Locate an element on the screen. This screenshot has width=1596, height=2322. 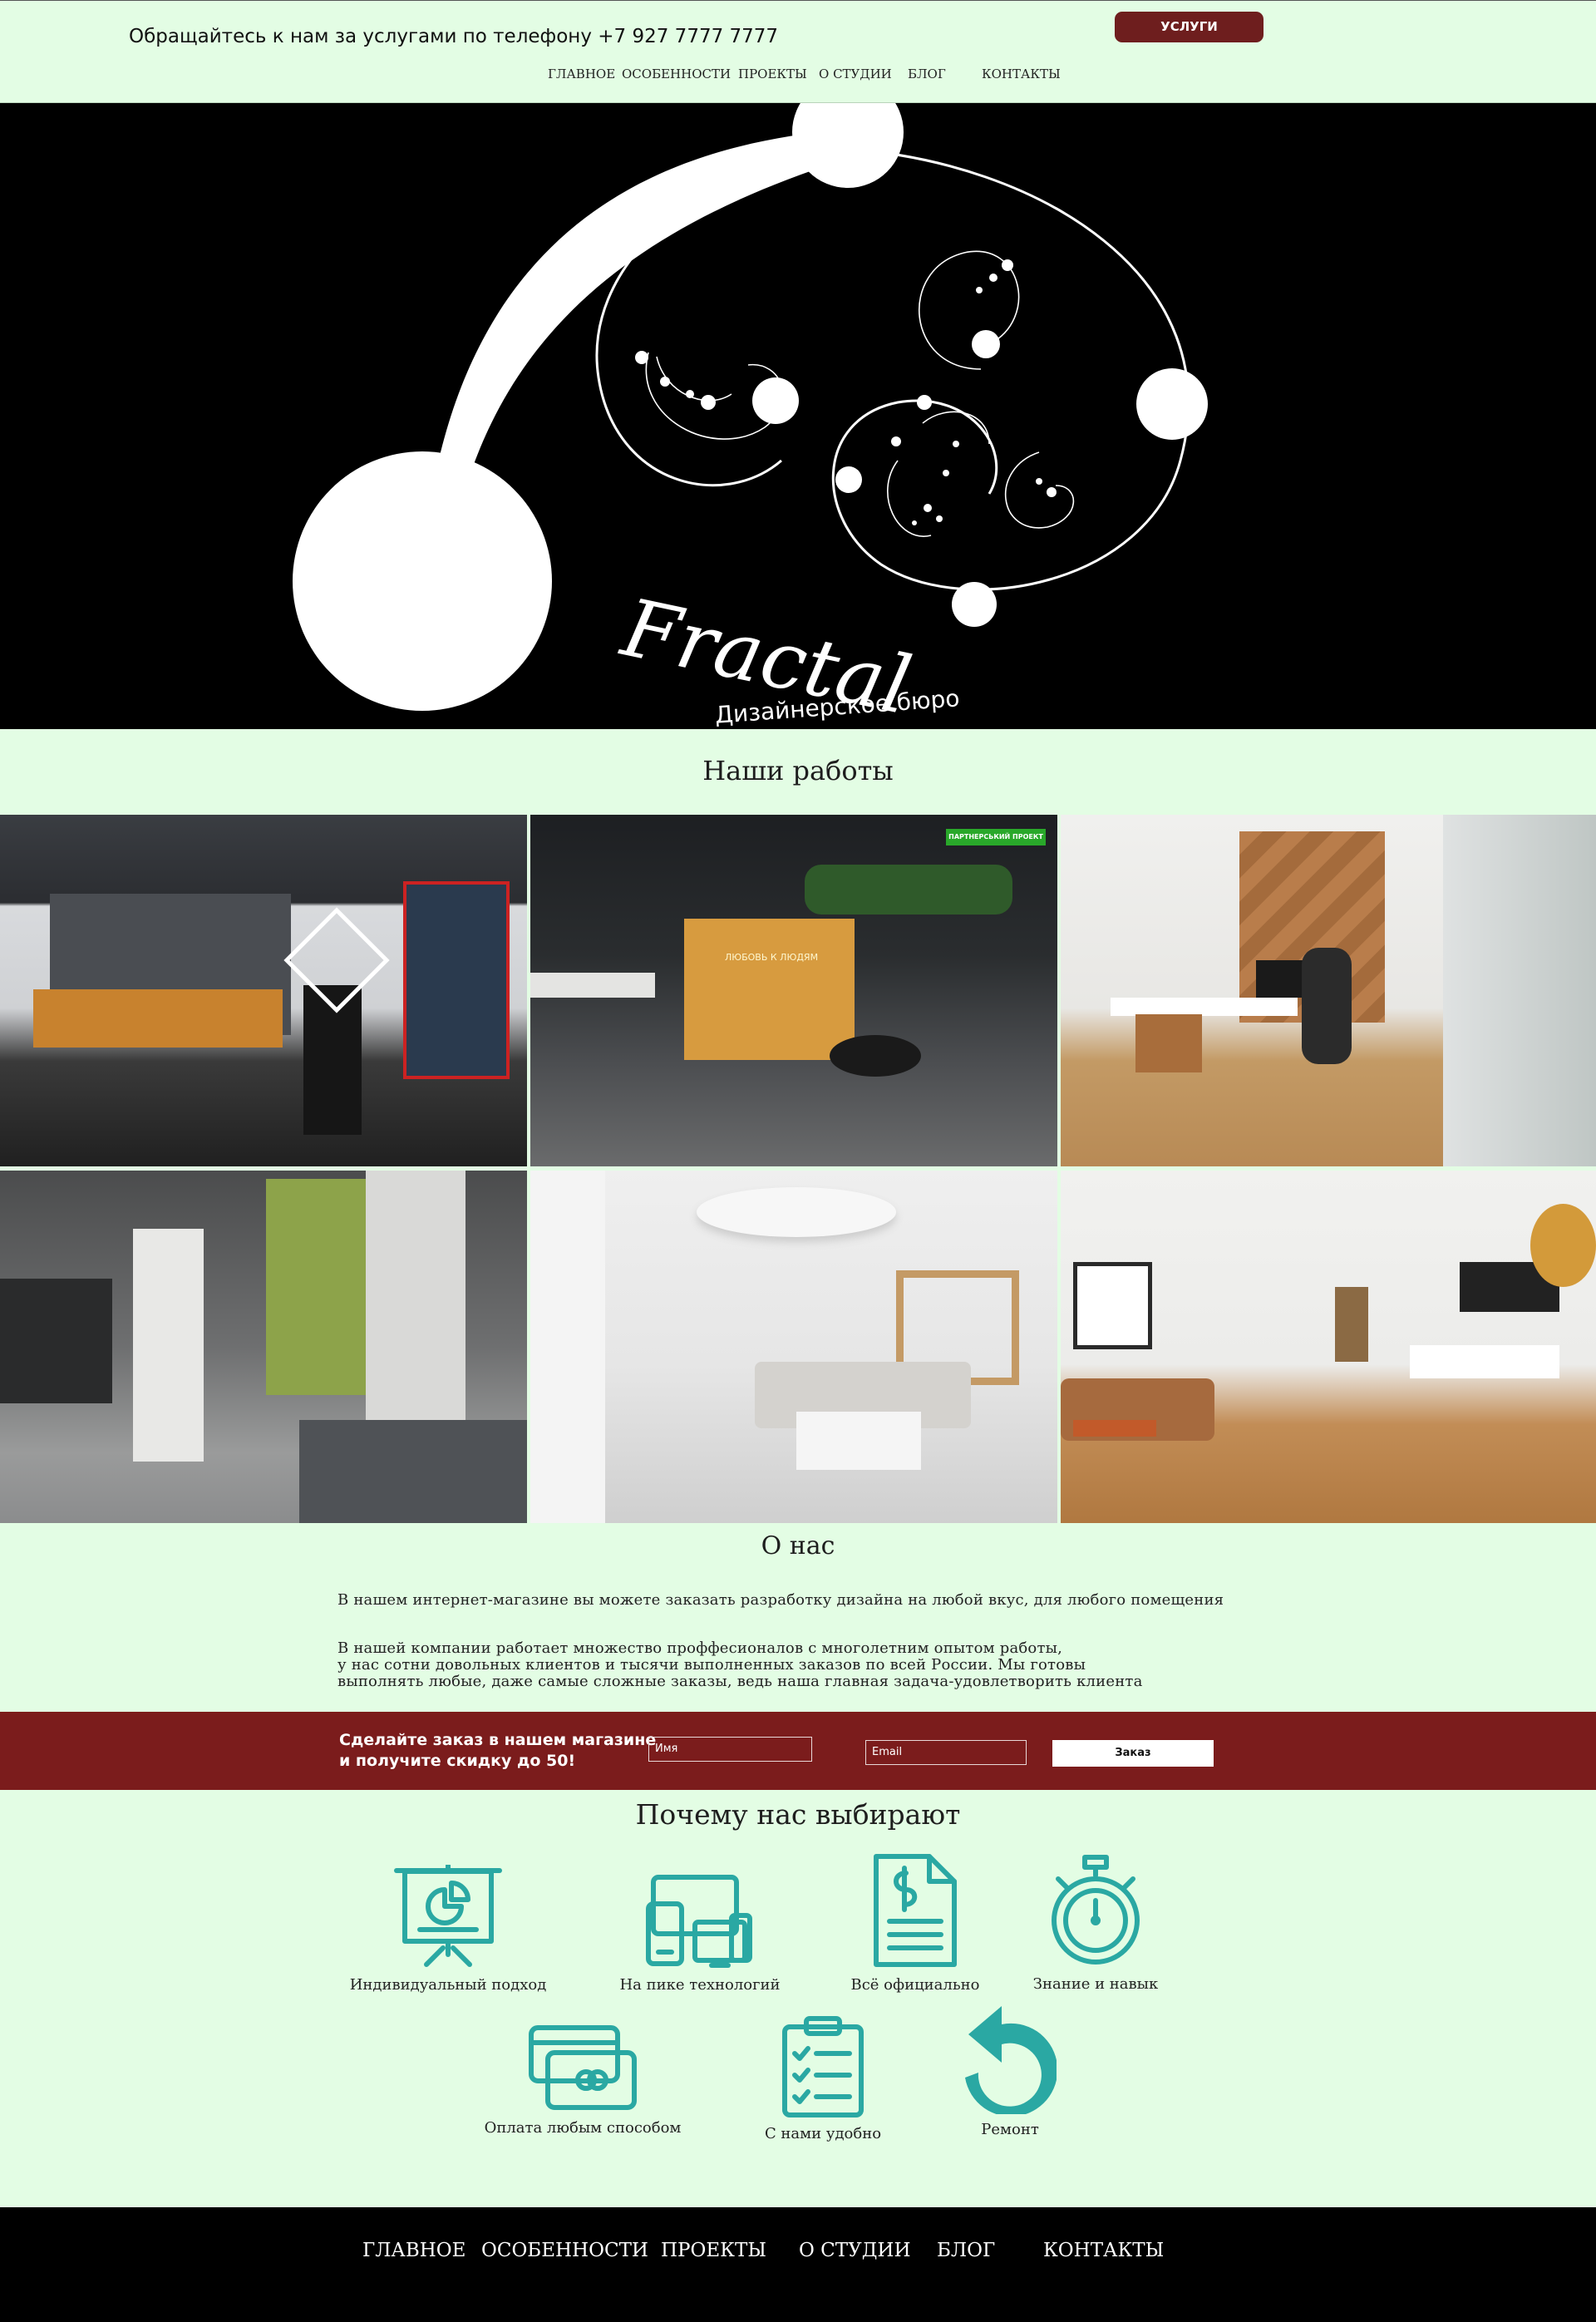
nav-item-features: ОСОБЕННОСТИ is located at coordinates (676, 74).